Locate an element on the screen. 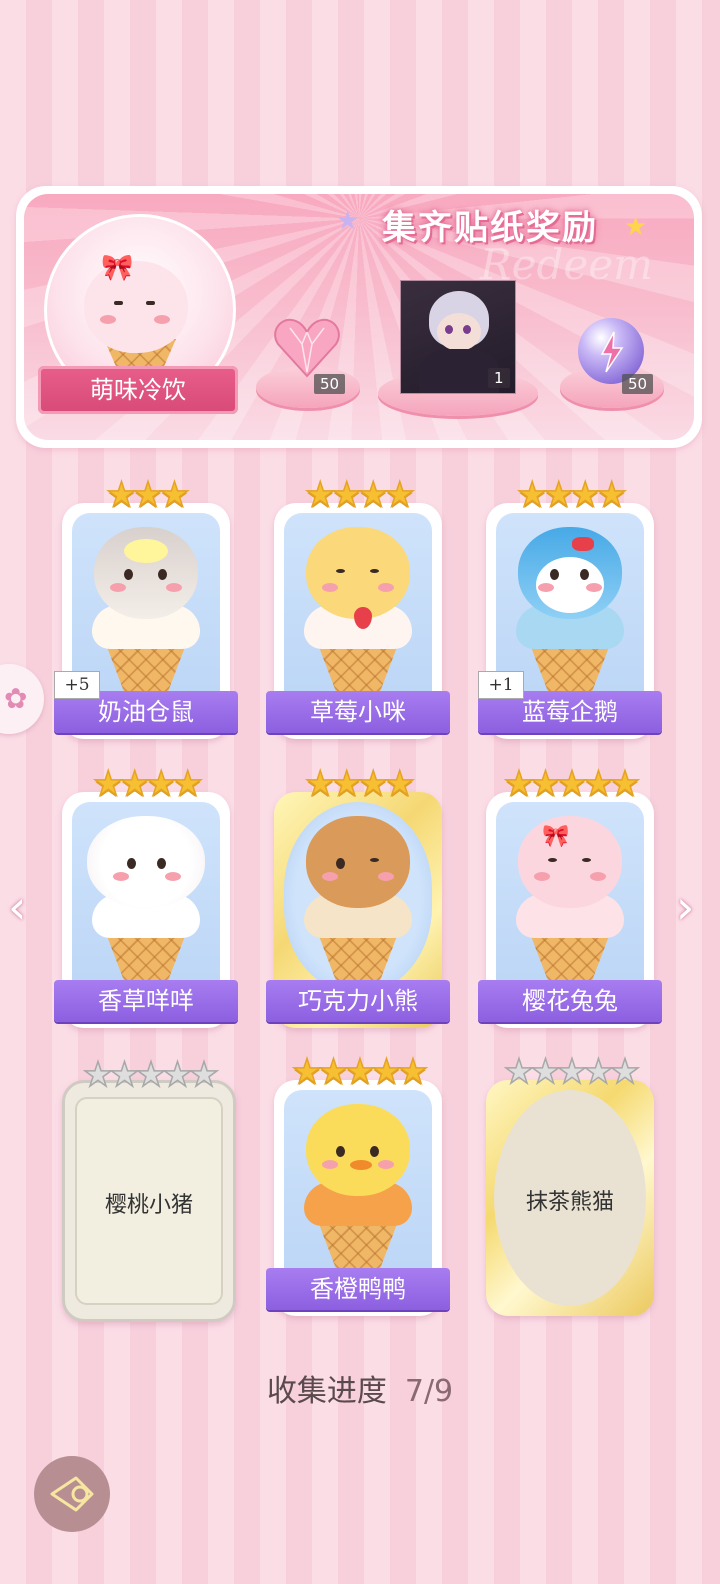  sticker-art: 🎀 is located at coordinates (570, 898).